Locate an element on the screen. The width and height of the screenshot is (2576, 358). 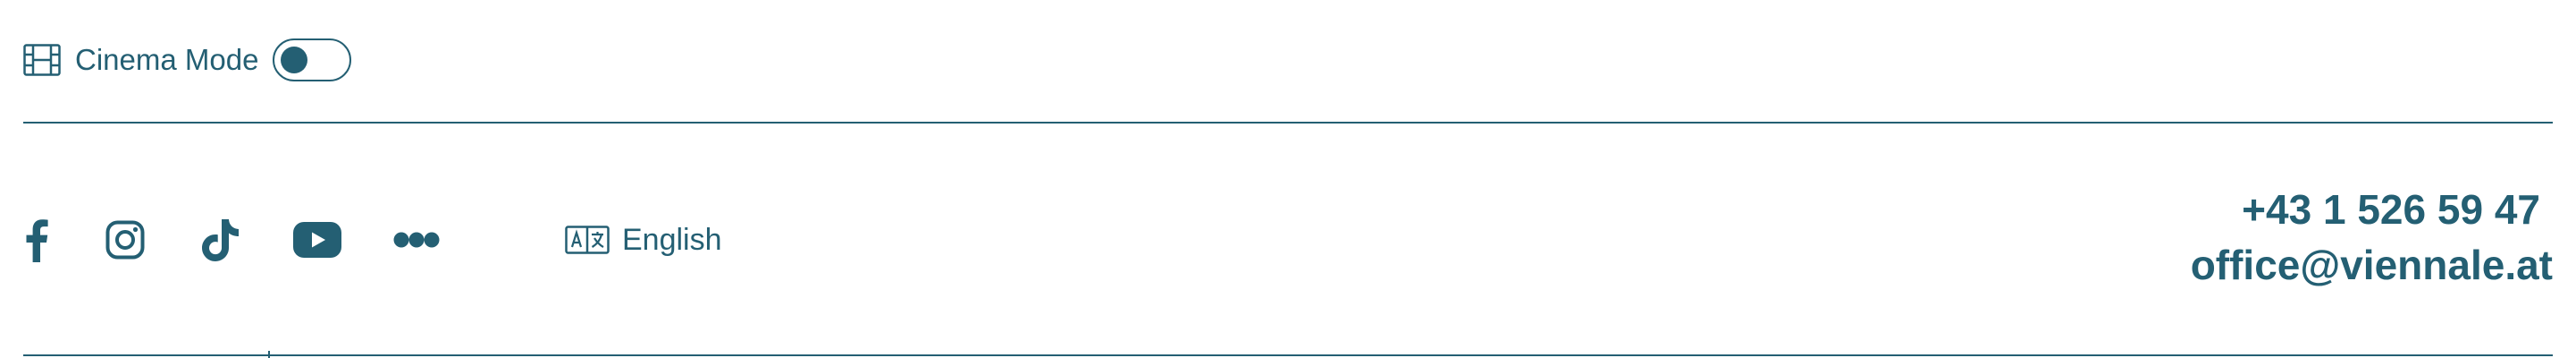
cinema-mode-label: Cinema Mode is located at coordinates (167, 59).